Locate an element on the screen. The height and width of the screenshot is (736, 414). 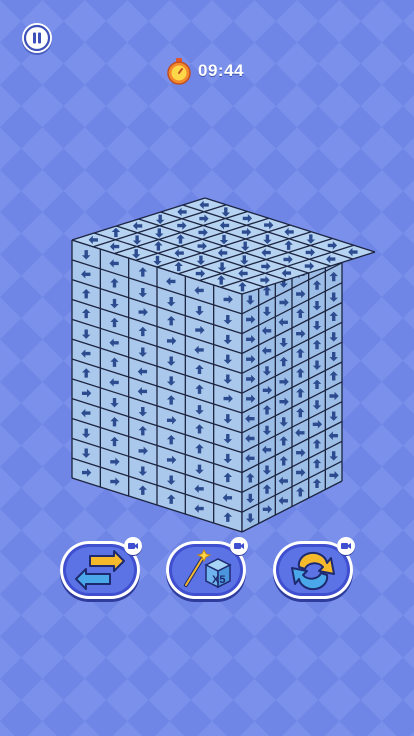
rotate-powerup-button is located at coordinates (314, 568).